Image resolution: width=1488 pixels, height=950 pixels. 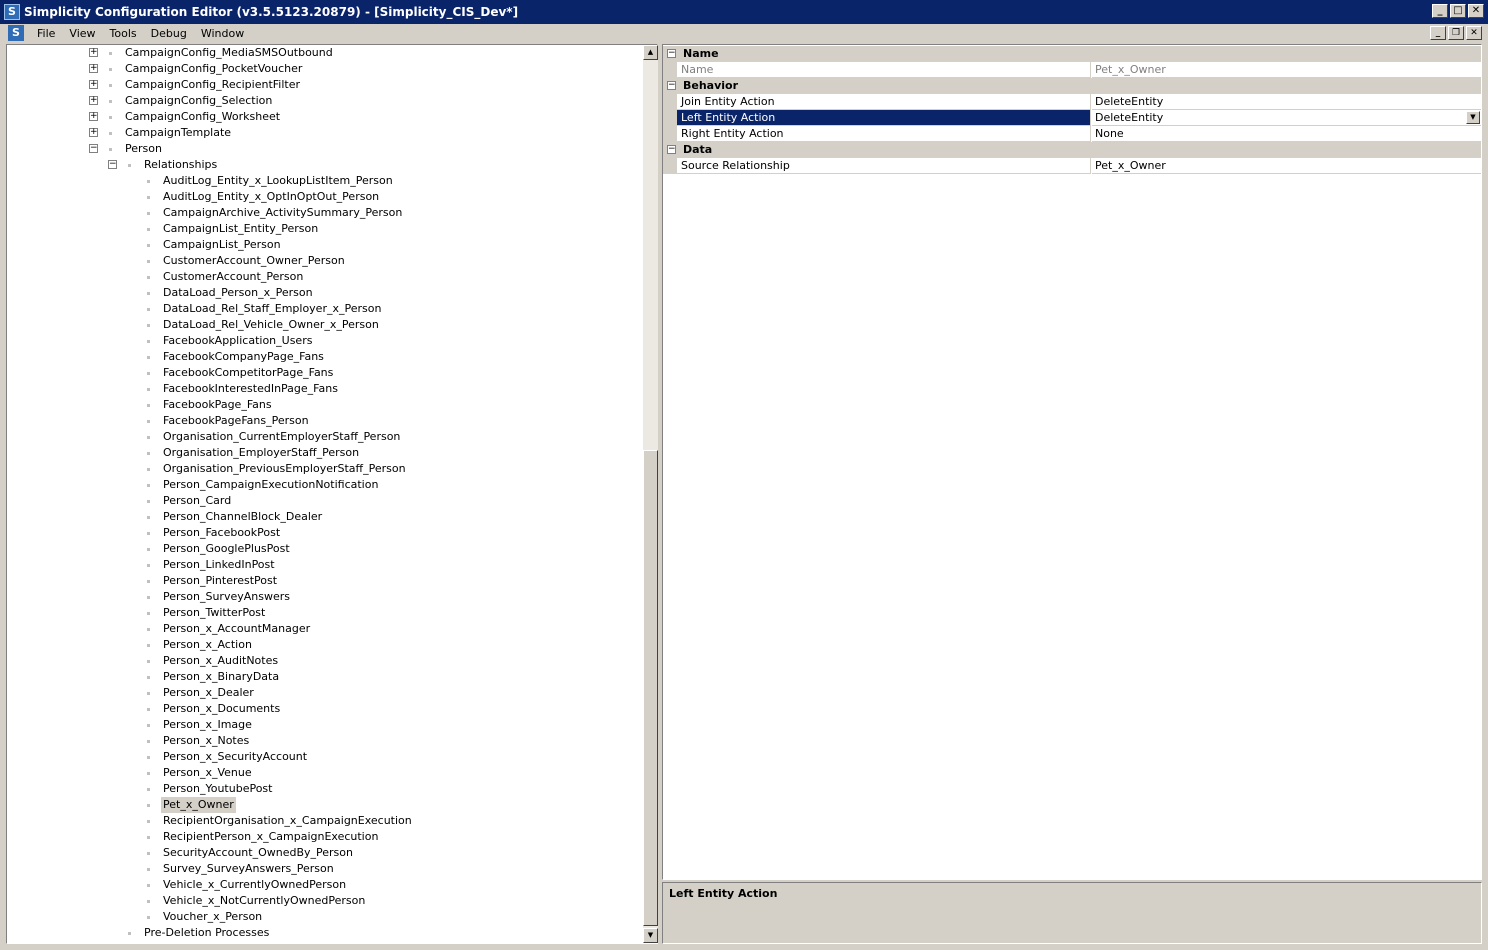 What do you see at coordinates (325, 741) in the screenshot?
I see `tree-node: Person_x_Notes` at bounding box center [325, 741].